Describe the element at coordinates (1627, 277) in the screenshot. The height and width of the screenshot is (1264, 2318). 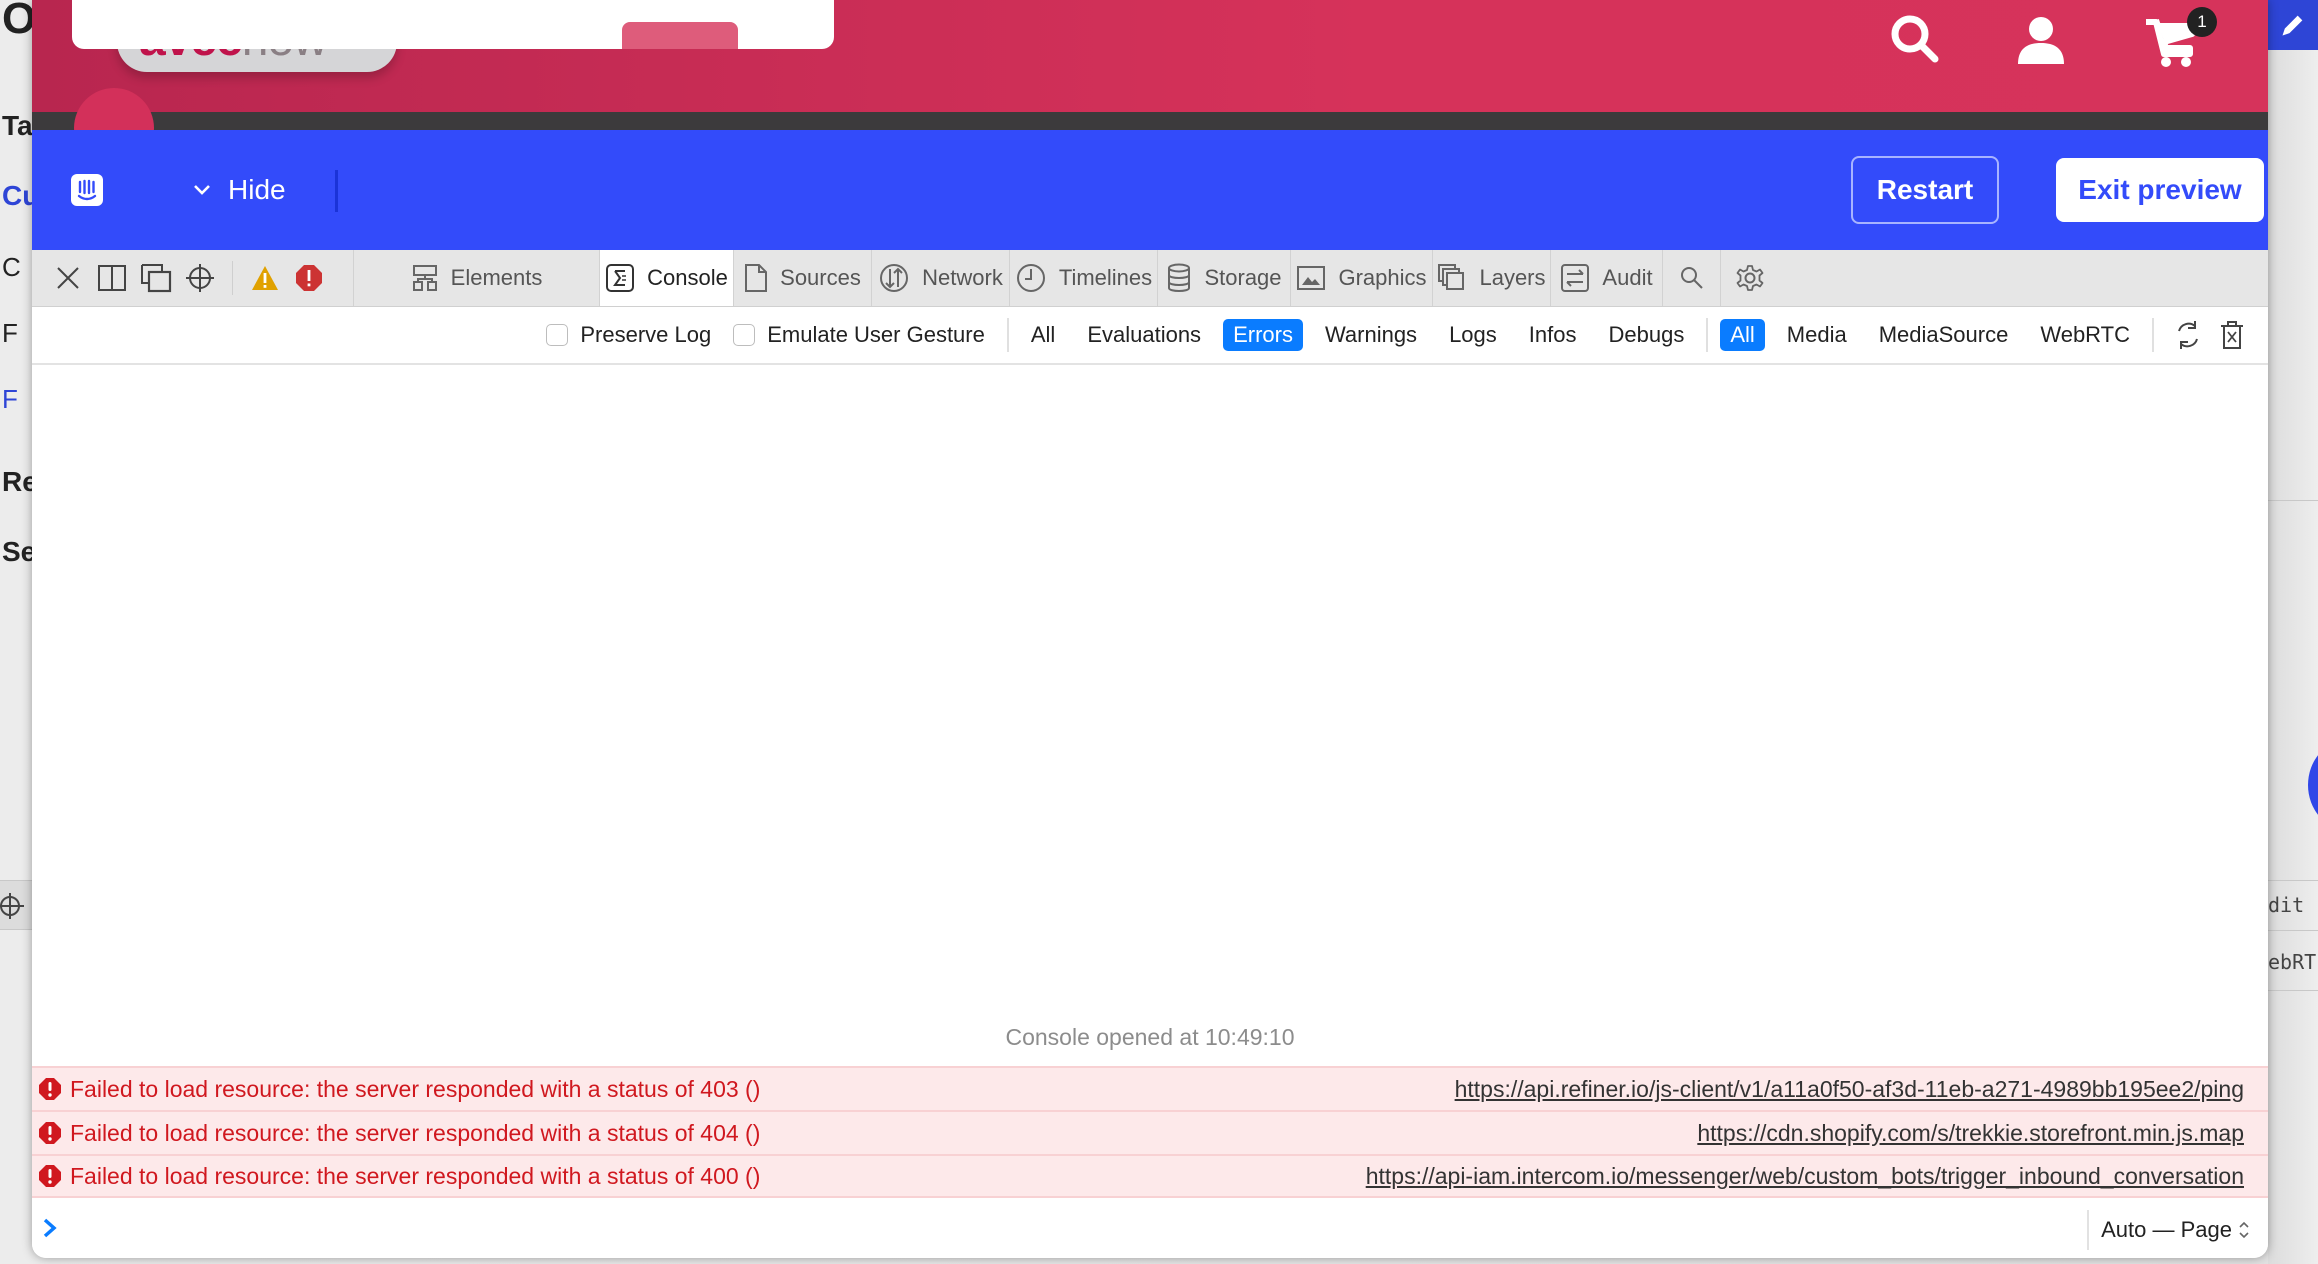
I see `tab-label: Audit` at that location.